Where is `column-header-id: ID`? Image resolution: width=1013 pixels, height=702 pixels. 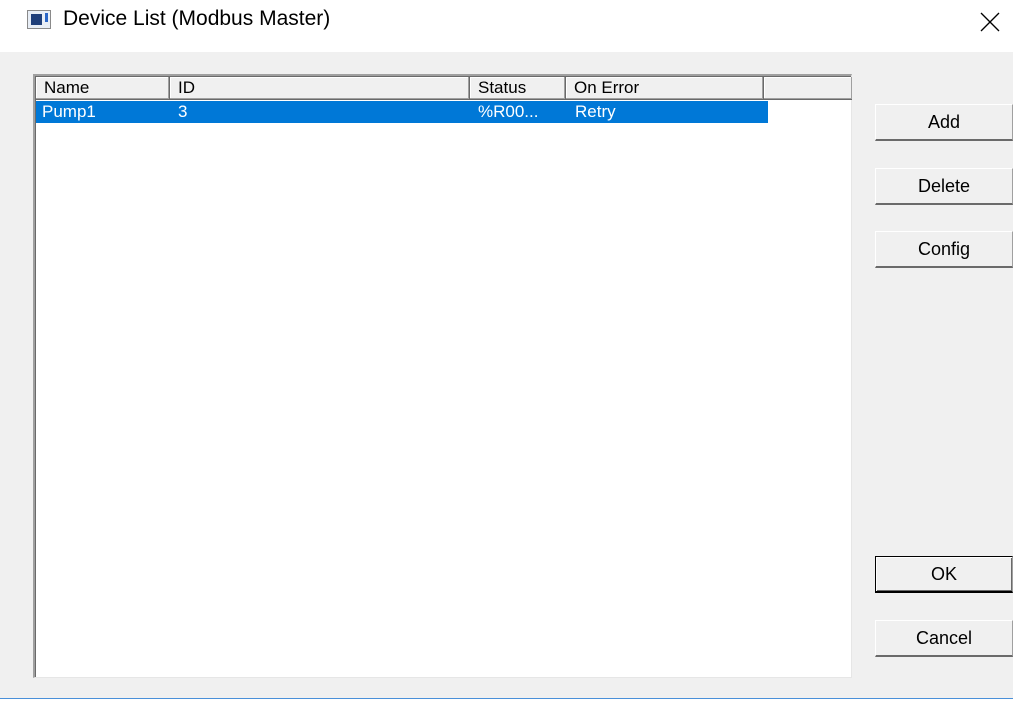
column-header-id: ID is located at coordinates (320, 88).